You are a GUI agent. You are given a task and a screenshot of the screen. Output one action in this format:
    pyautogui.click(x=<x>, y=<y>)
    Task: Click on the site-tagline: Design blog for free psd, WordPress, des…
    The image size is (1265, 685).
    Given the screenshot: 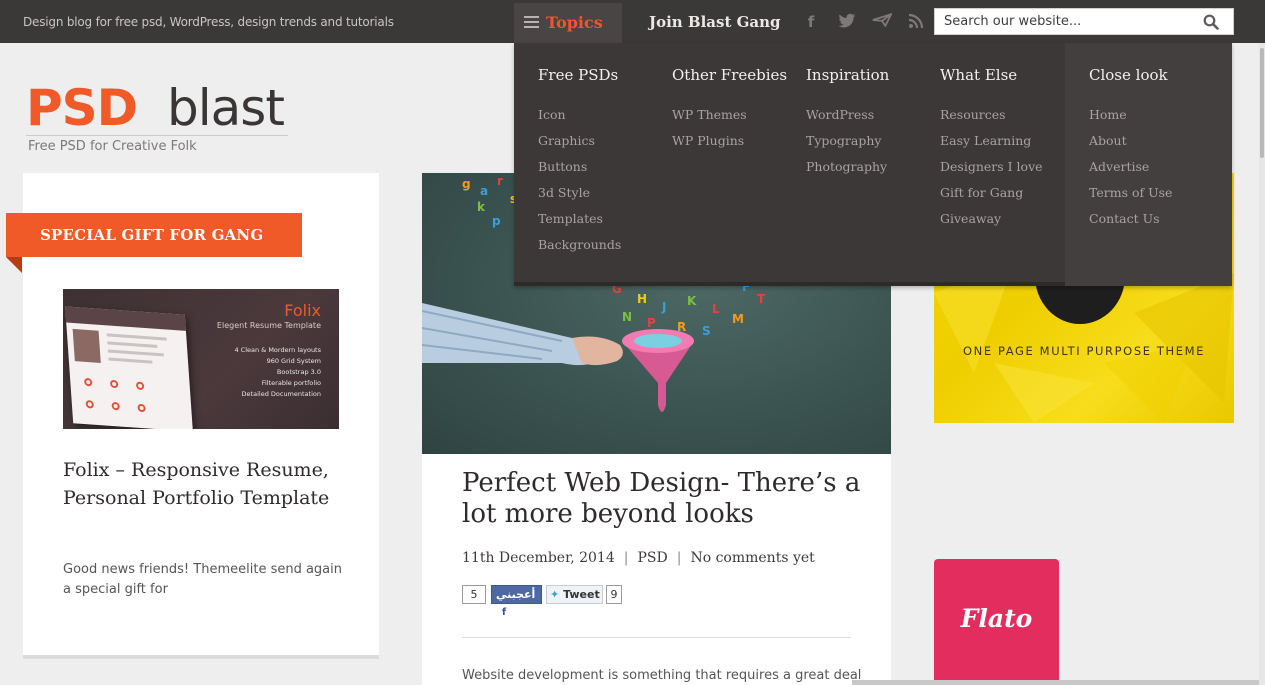 What is the action you would take?
    pyautogui.click(x=208, y=22)
    